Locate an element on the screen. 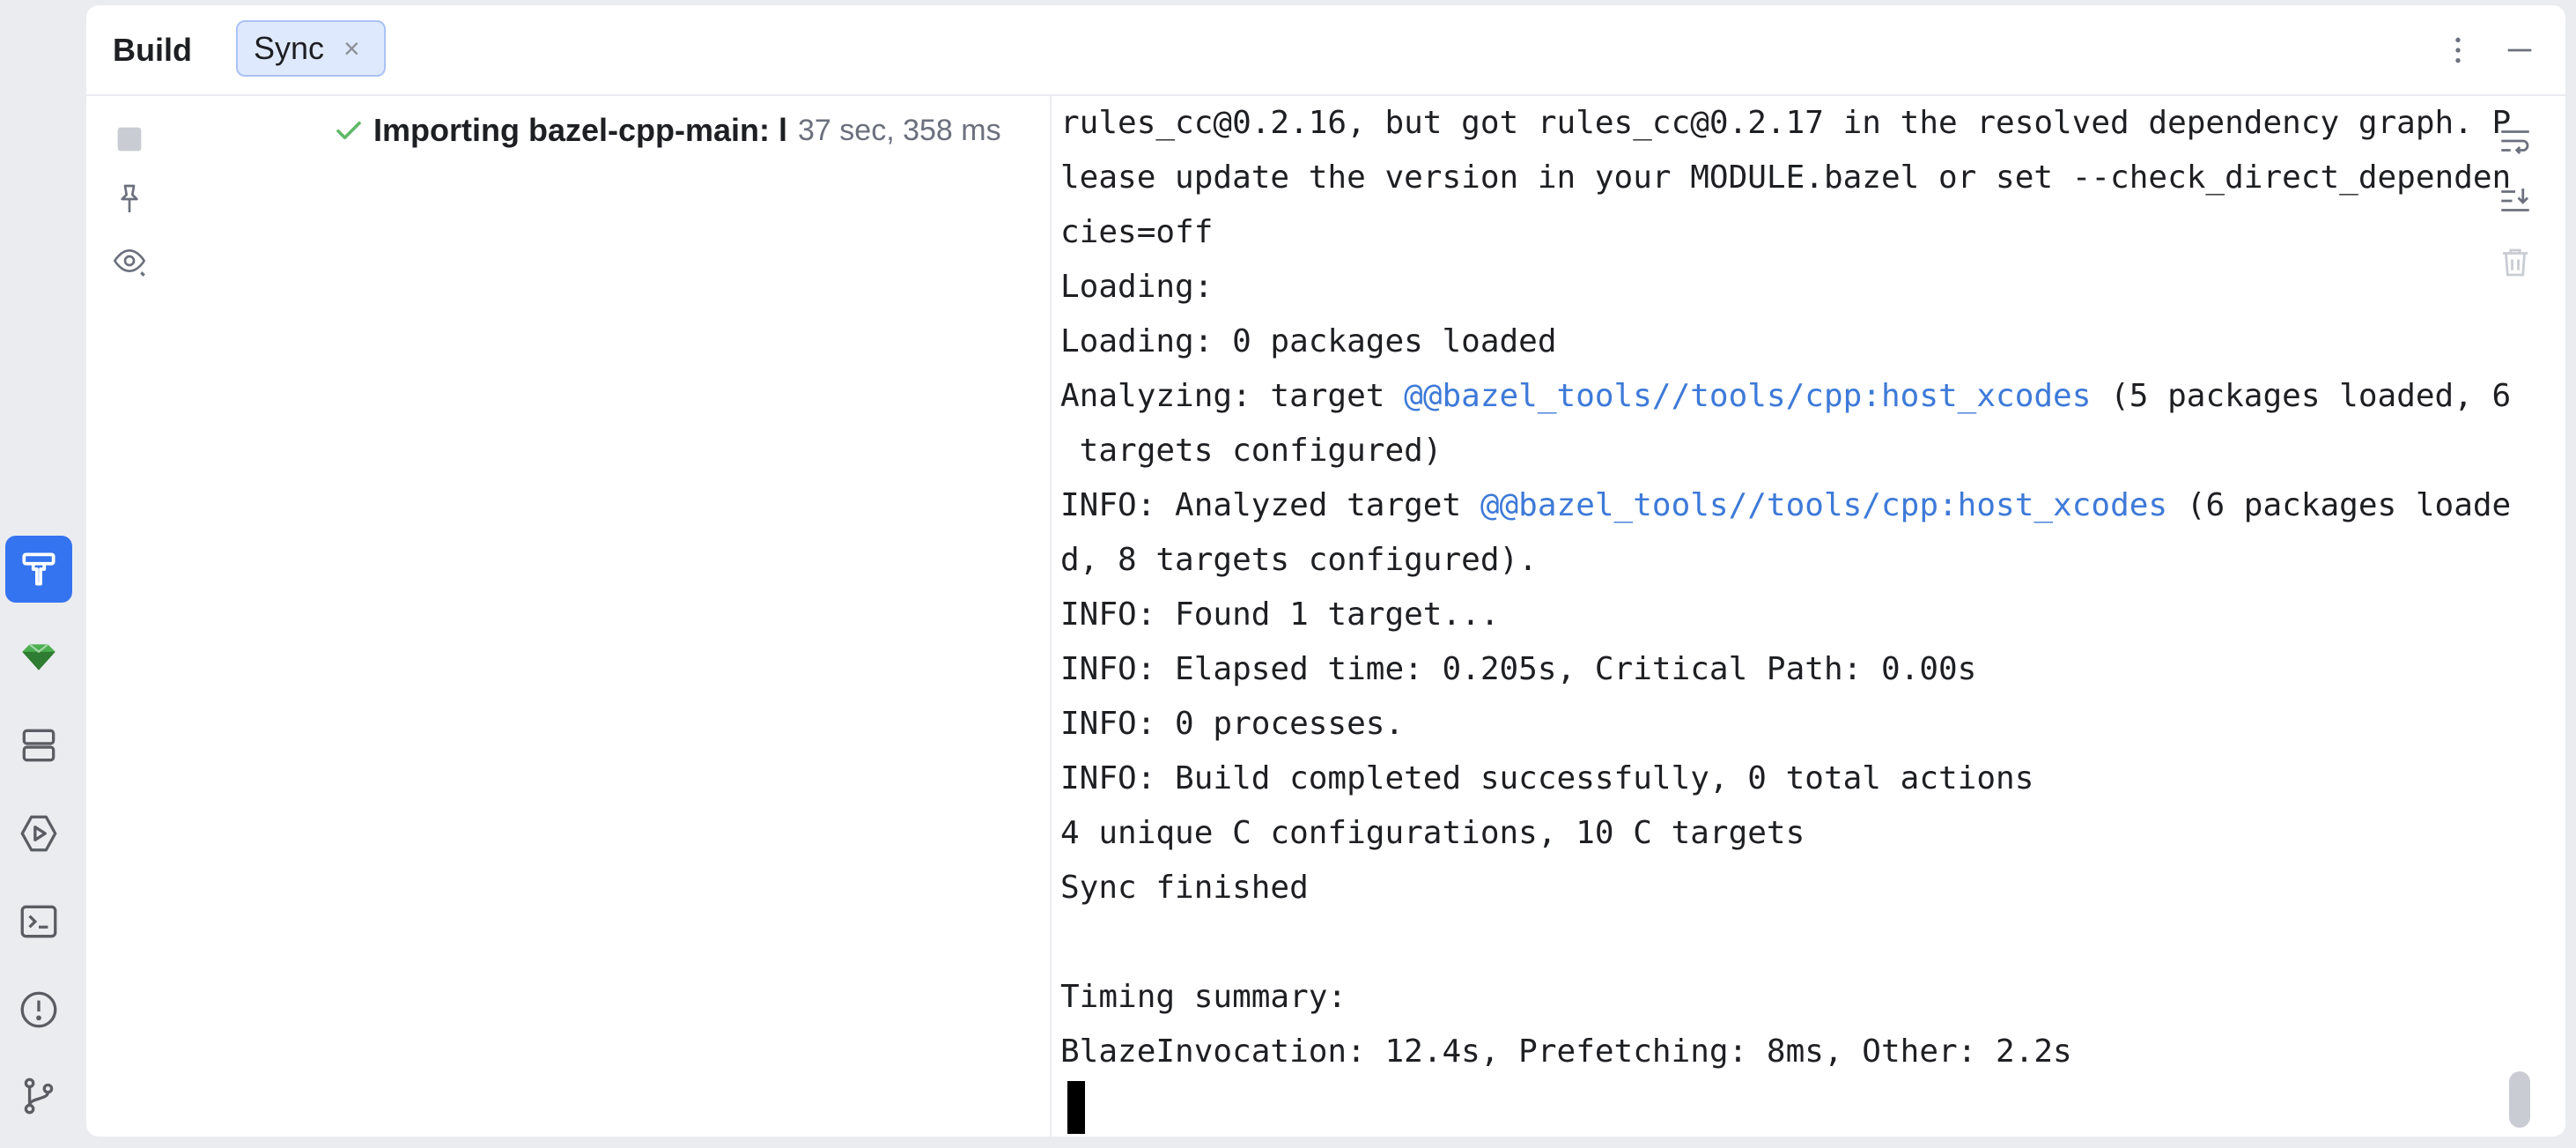  problems-icon is located at coordinates (38, 1009).